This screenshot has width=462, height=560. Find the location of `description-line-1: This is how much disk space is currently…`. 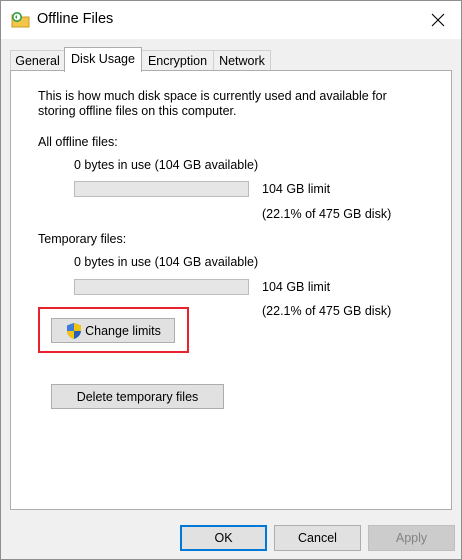

description-line-1: This is how much disk space is currently… is located at coordinates (212, 96).